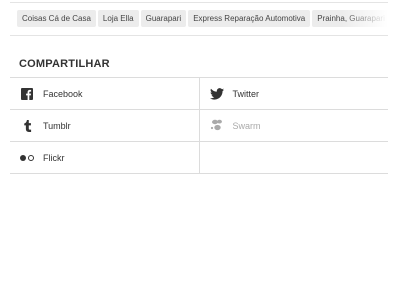 The image size is (398, 298). What do you see at coordinates (54, 157) in the screenshot?
I see `flickr-label: Flickr` at bounding box center [54, 157].